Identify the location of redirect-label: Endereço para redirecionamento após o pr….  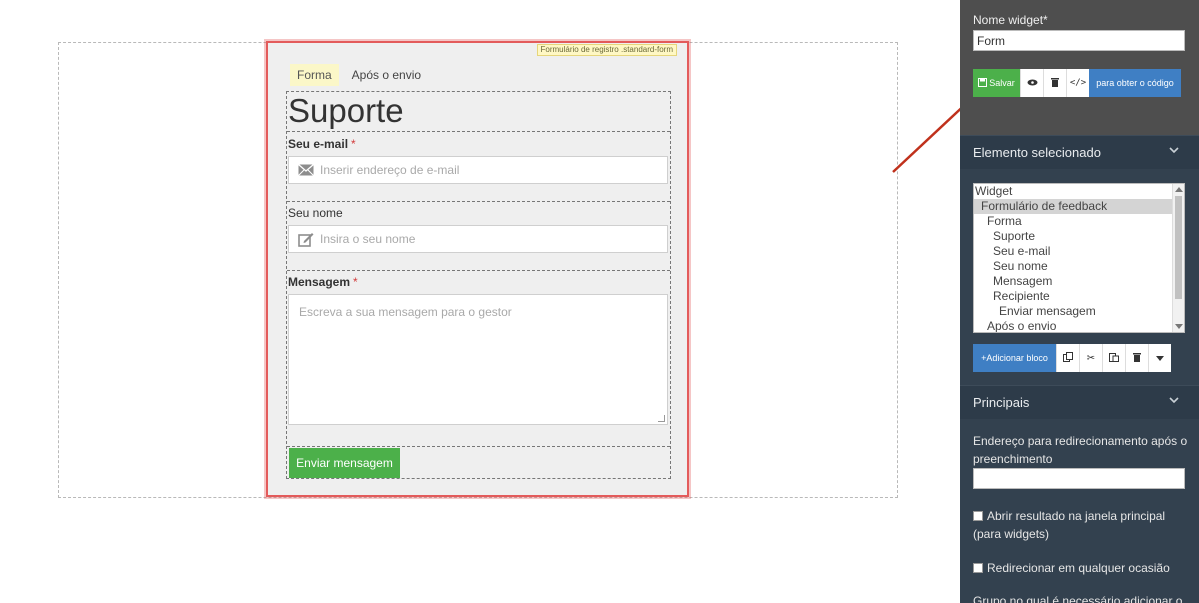
(1080, 450).